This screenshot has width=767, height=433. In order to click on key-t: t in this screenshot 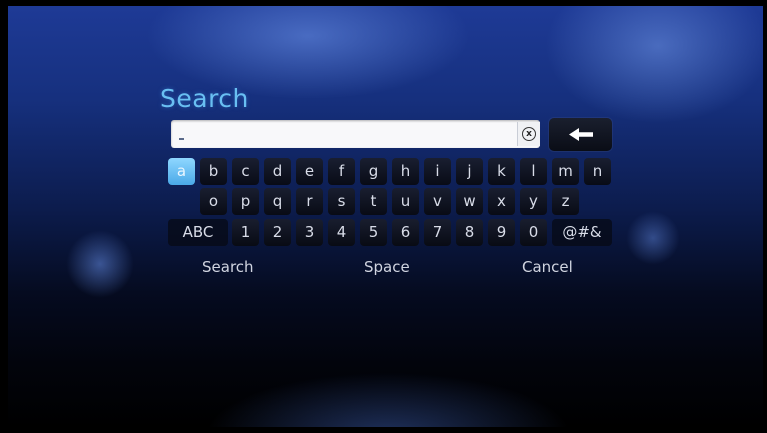, I will do `click(373, 201)`.